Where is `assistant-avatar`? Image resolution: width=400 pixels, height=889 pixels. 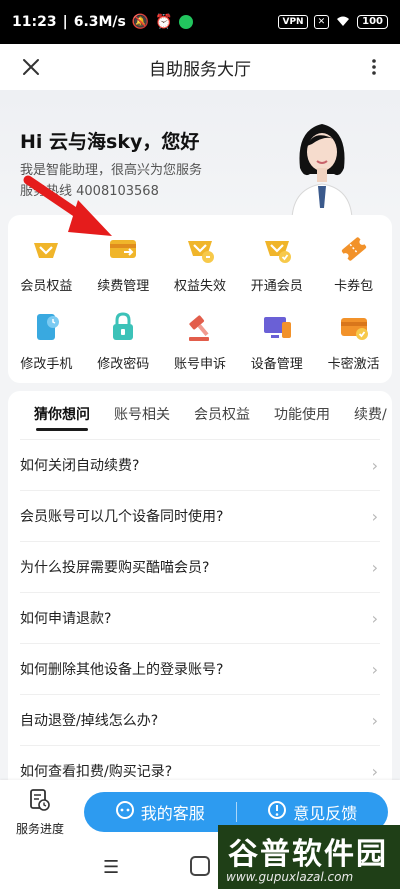
assistant-avatar is located at coordinates (322, 163).